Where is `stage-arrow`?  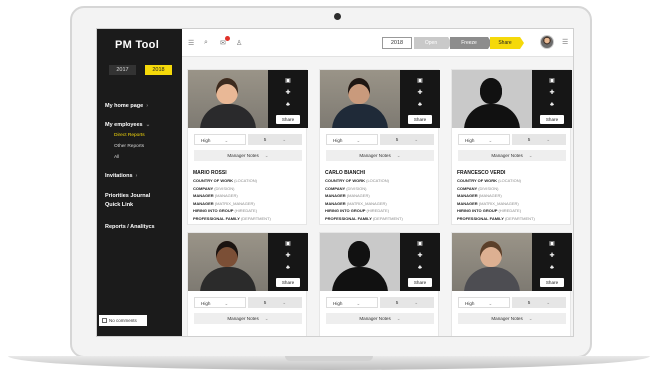
stage-arrow is located at coordinates (522, 43).